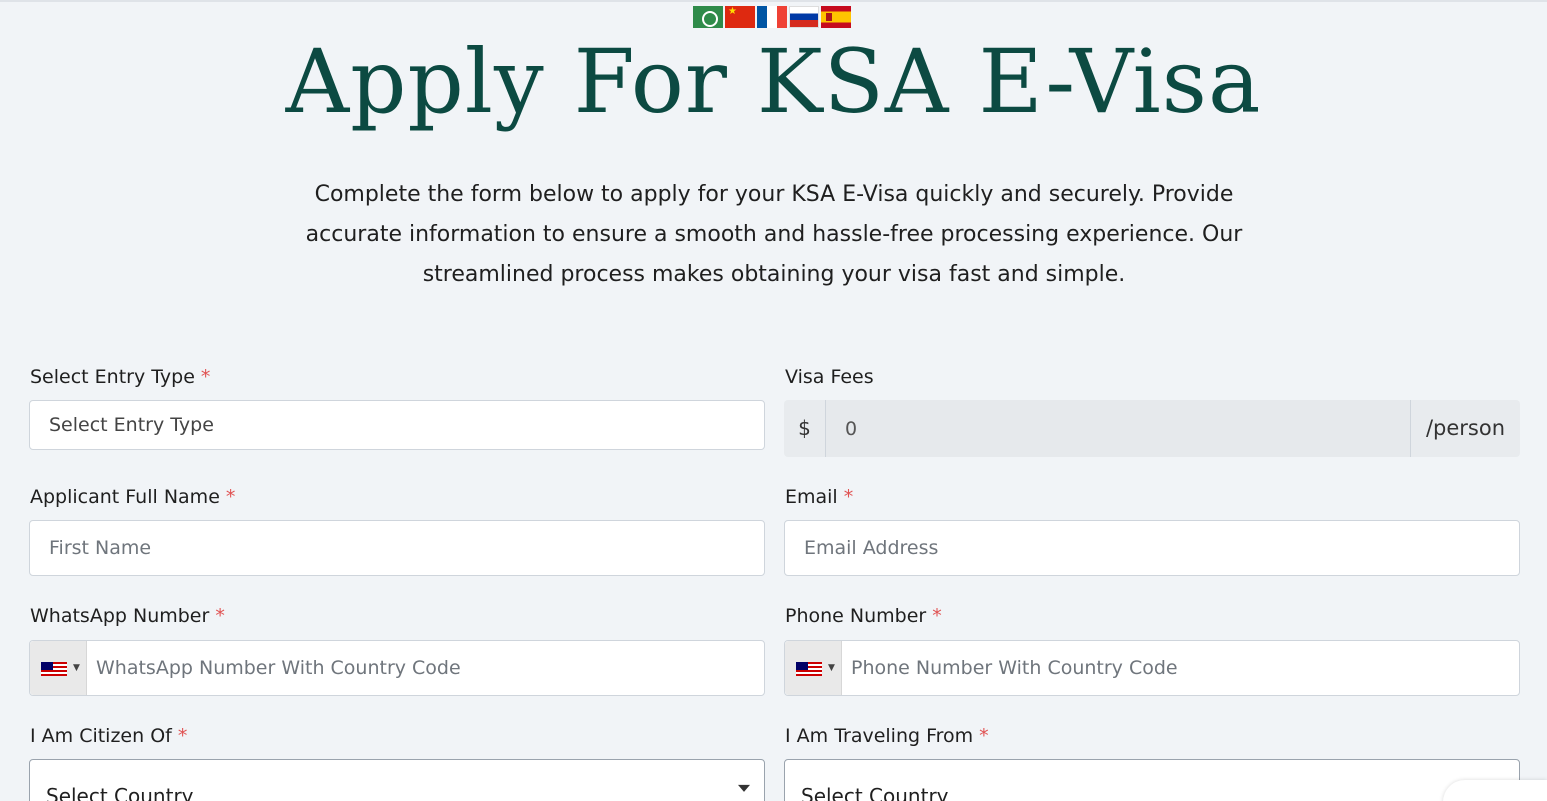 This screenshot has height=801, width=1547. What do you see at coordinates (120, 377) in the screenshot?
I see `entry-type-label: Select Entry Type *` at bounding box center [120, 377].